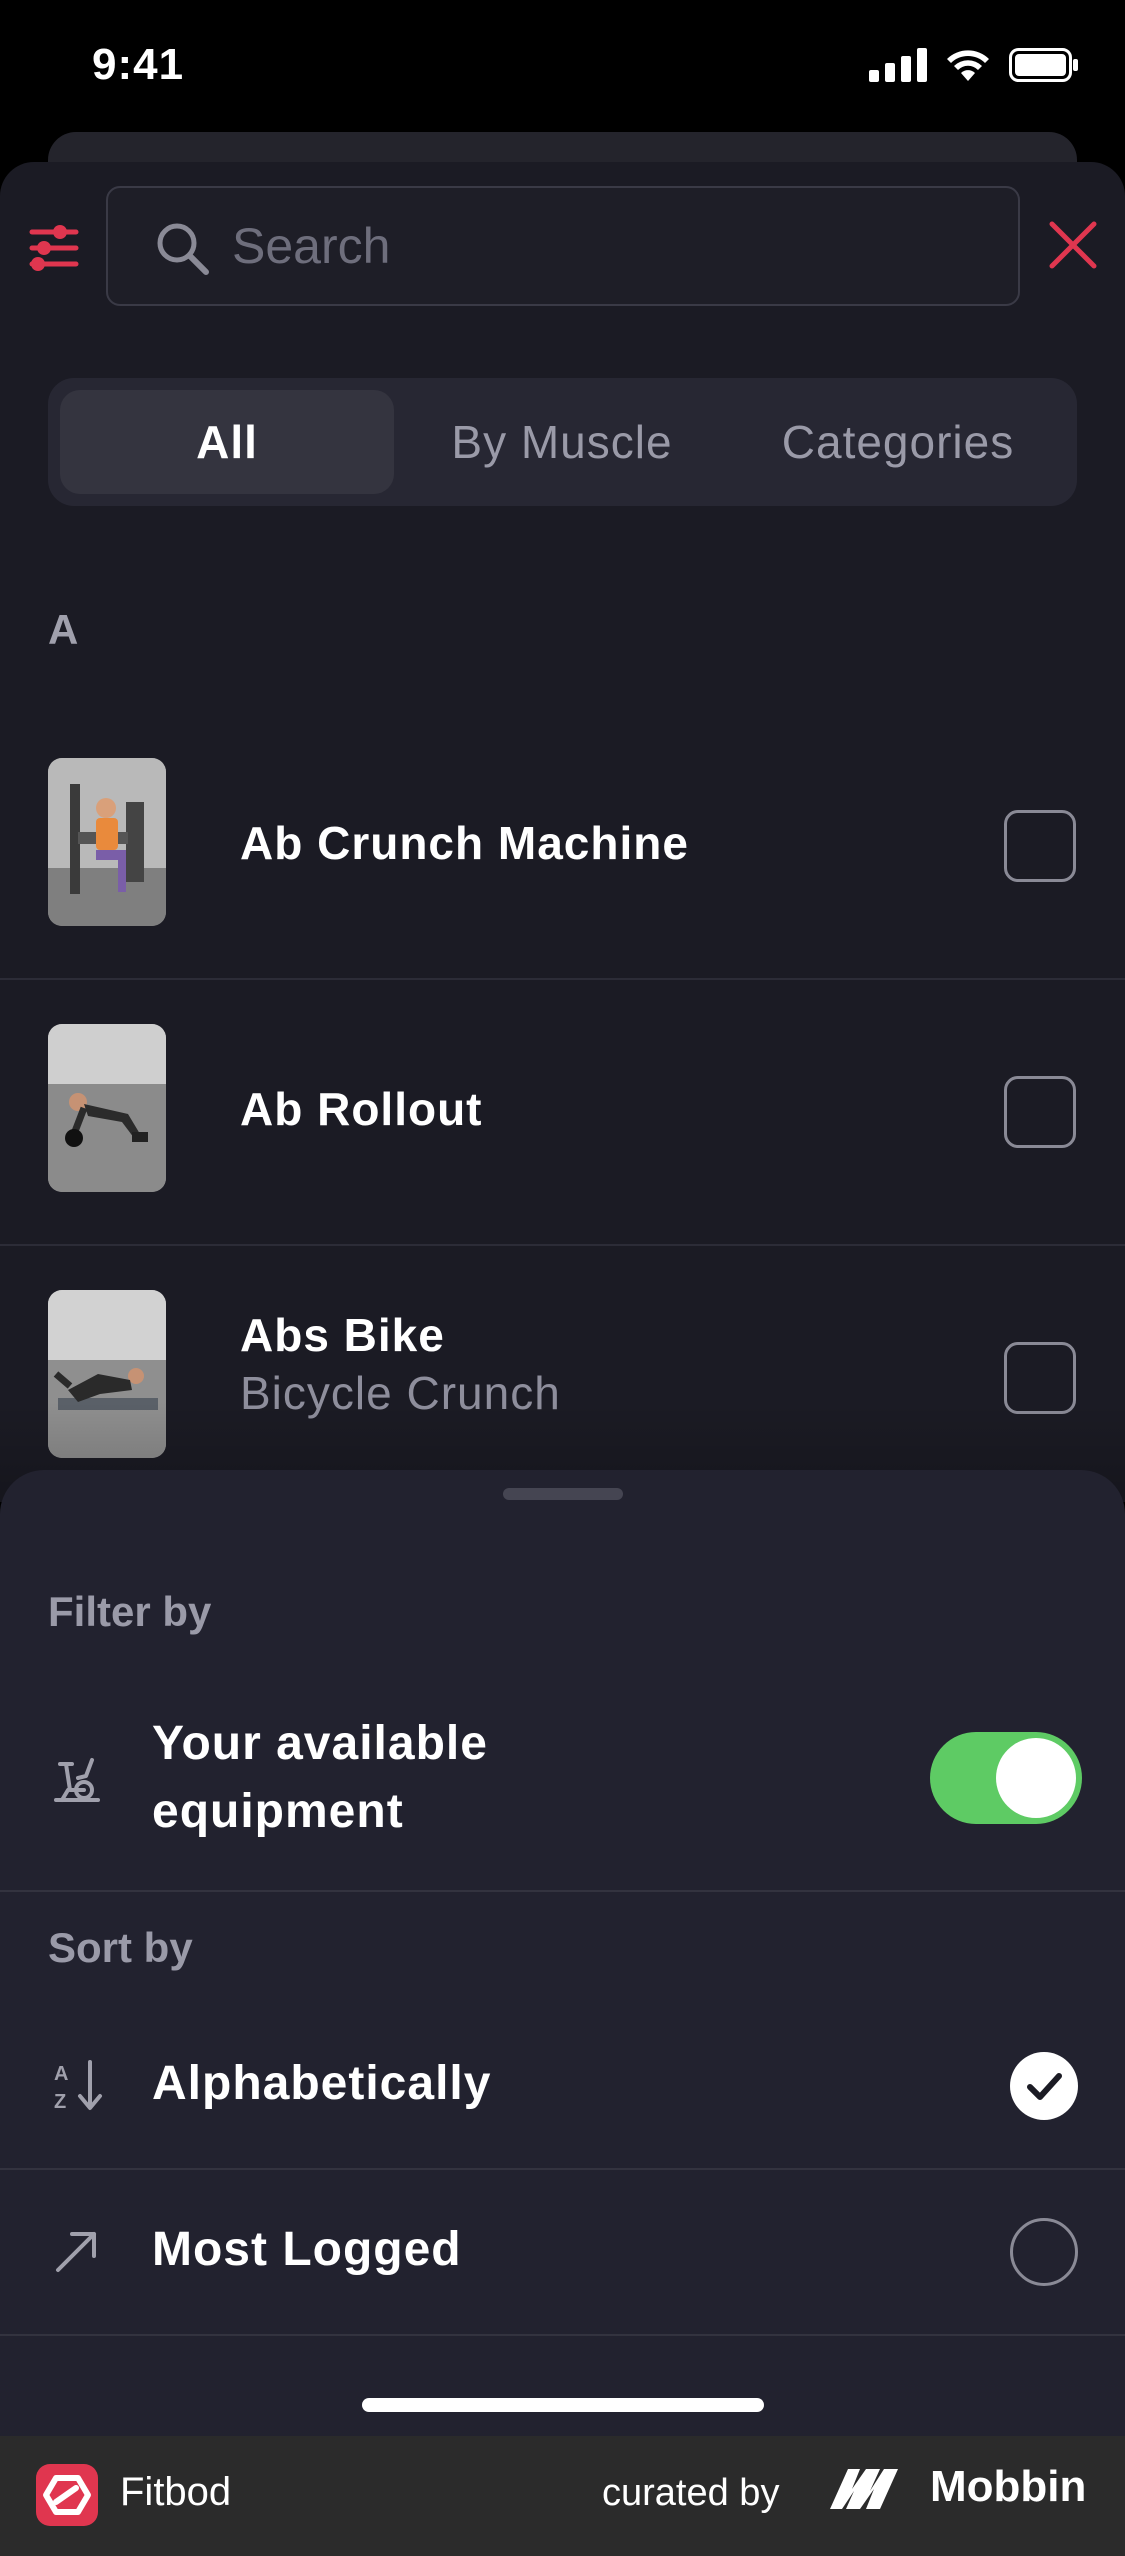 The image size is (1125, 2556). What do you see at coordinates (342, 1335) in the screenshot?
I see `exercise-title: Abs Bike` at bounding box center [342, 1335].